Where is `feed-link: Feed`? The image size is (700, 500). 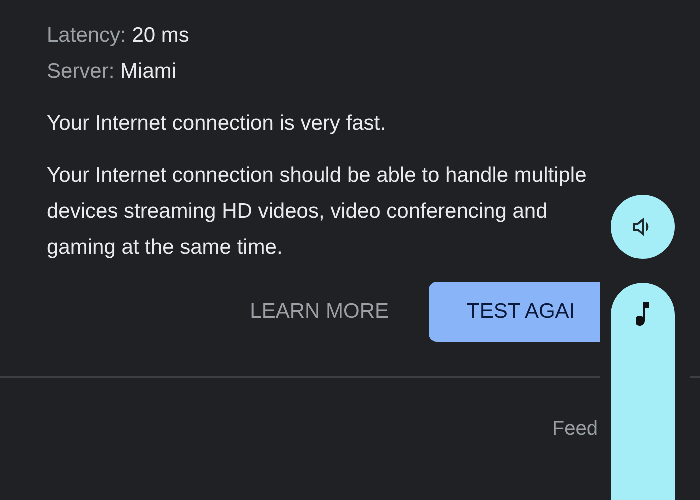 feed-link: Feed is located at coordinates (575, 429).